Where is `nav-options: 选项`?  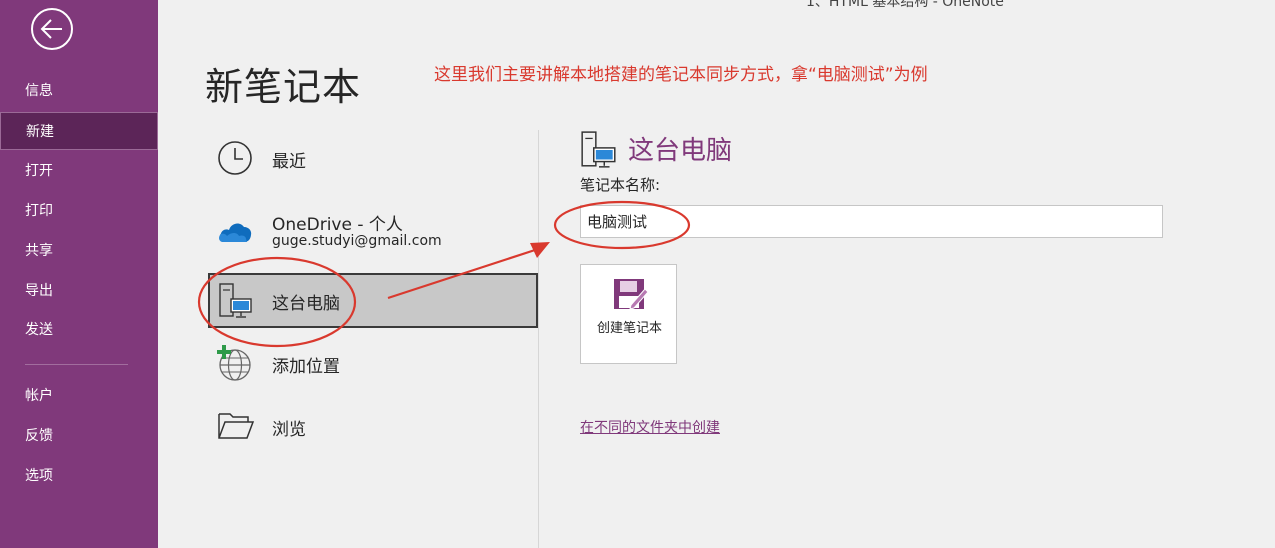
nav-options: 选项 is located at coordinates (79, 476).